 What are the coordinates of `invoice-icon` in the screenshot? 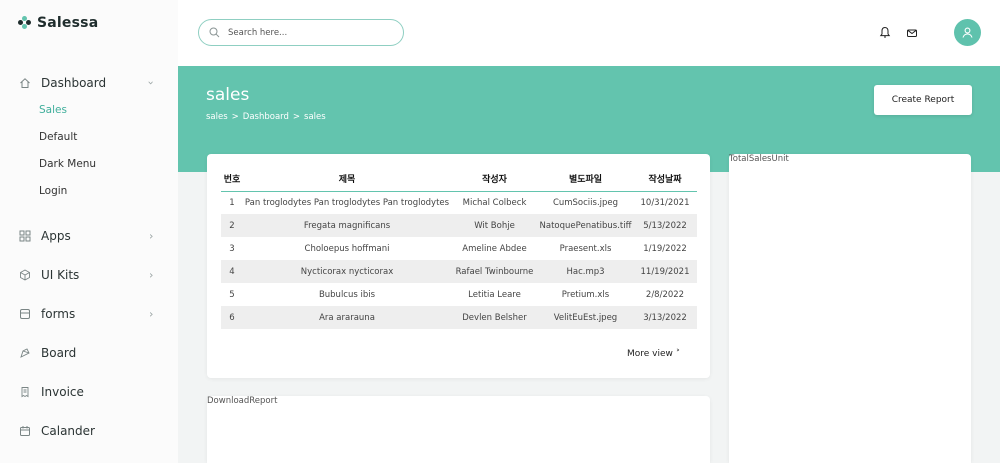 It's located at (25, 392).